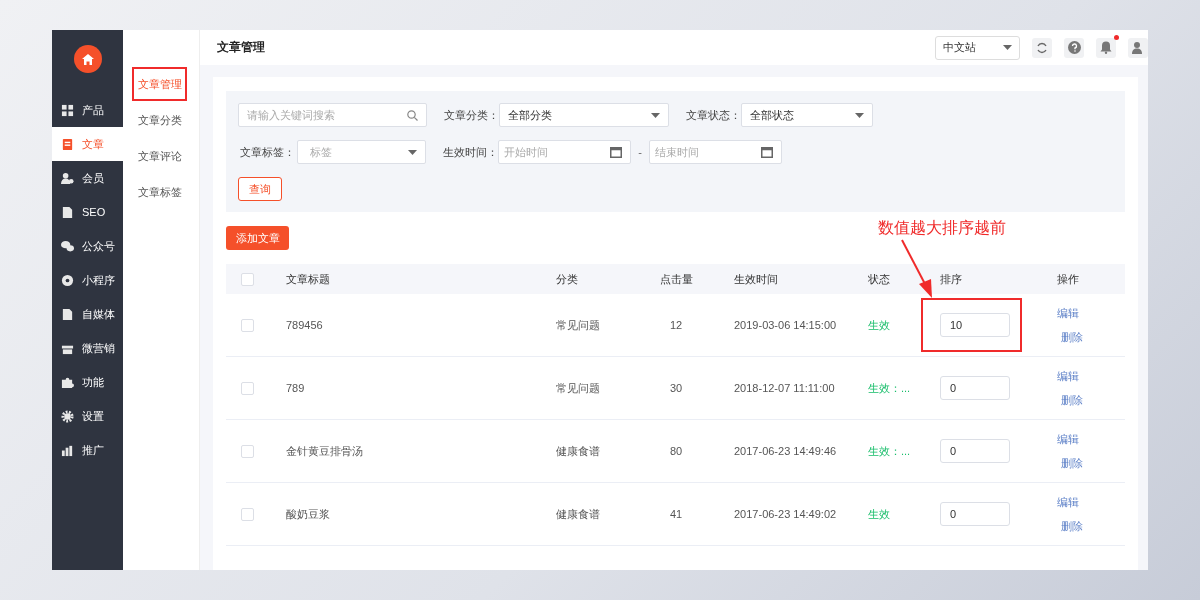  What do you see at coordinates (578, 325) in the screenshot?
I see `category-cell: 常见问题` at bounding box center [578, 325].